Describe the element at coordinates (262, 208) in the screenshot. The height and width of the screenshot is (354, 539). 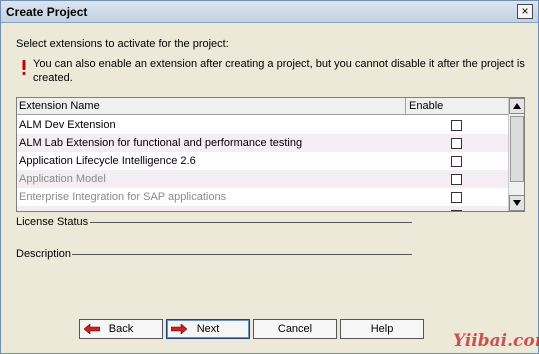
I see `extension-row-partial` at that location.